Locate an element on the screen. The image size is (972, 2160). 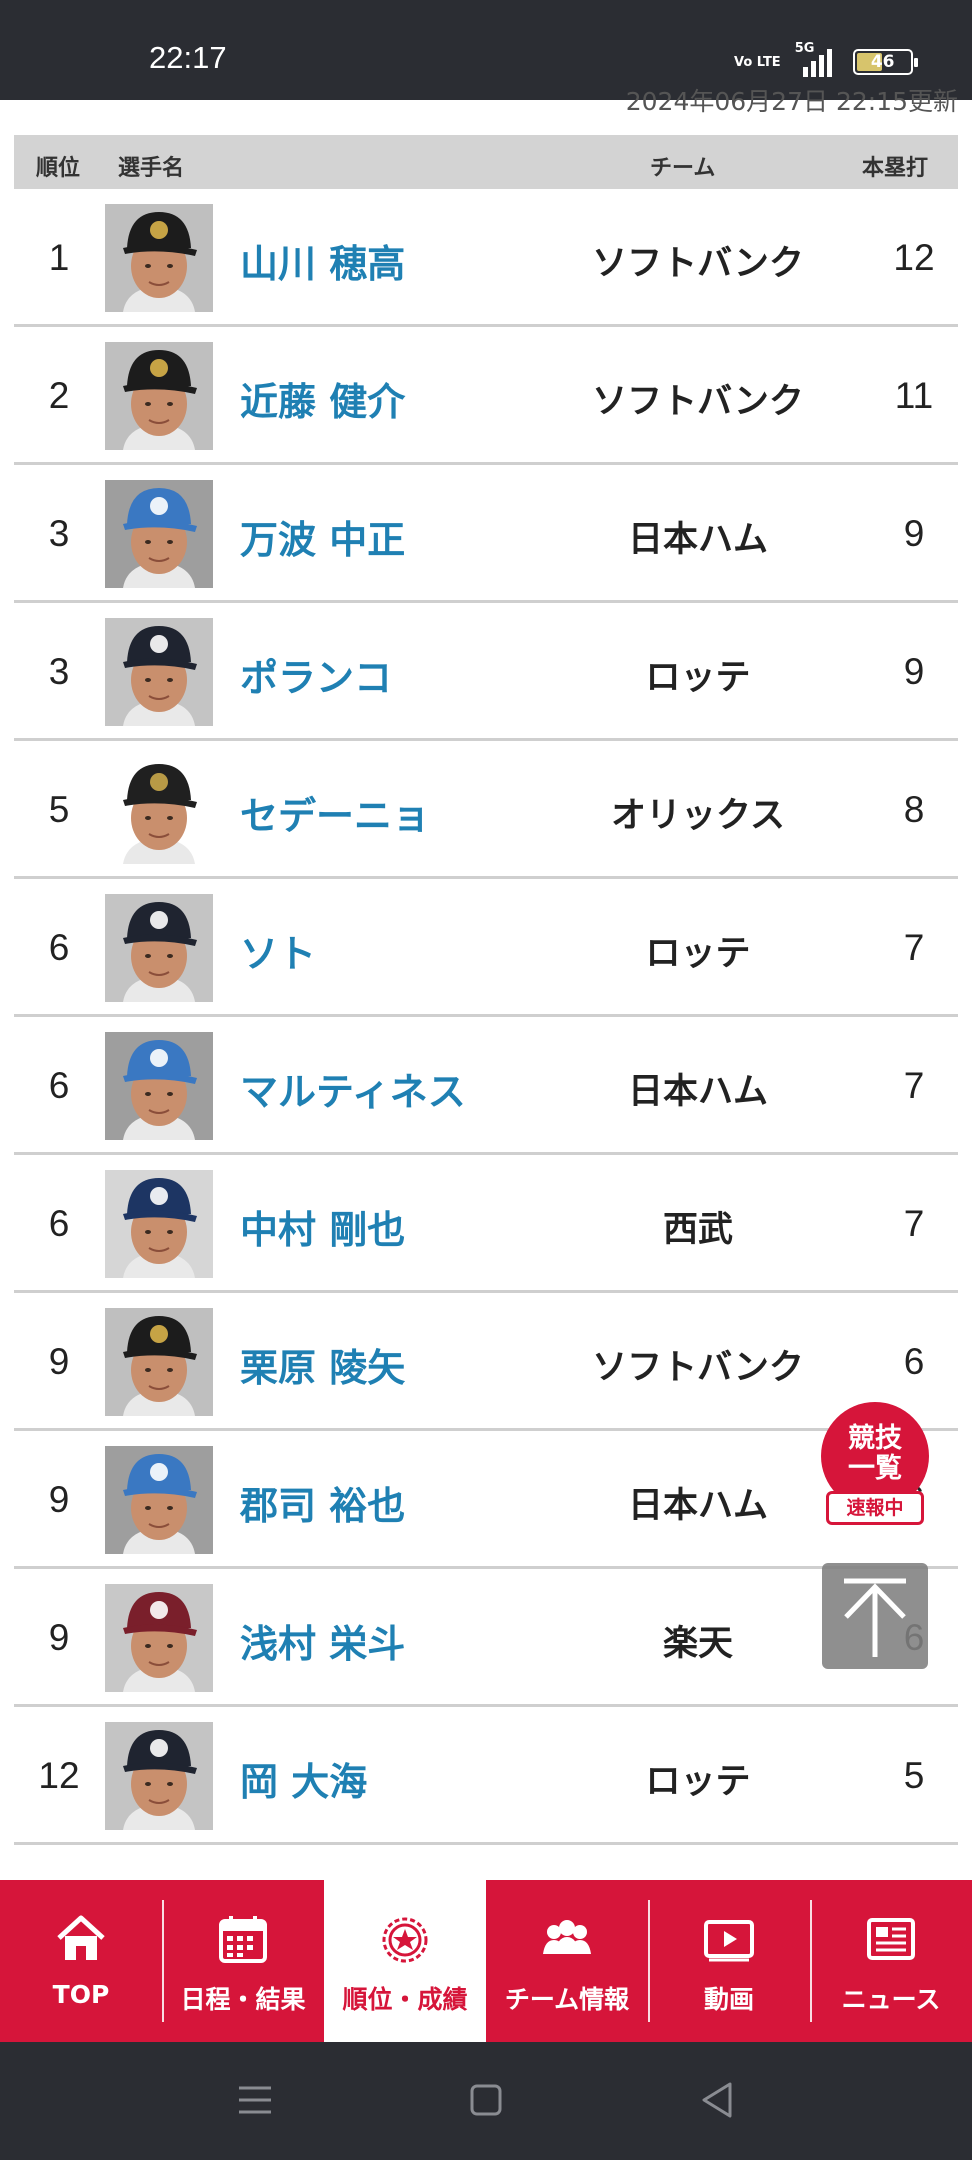
rank-cell: 1 is located at coordinates (59, 257).